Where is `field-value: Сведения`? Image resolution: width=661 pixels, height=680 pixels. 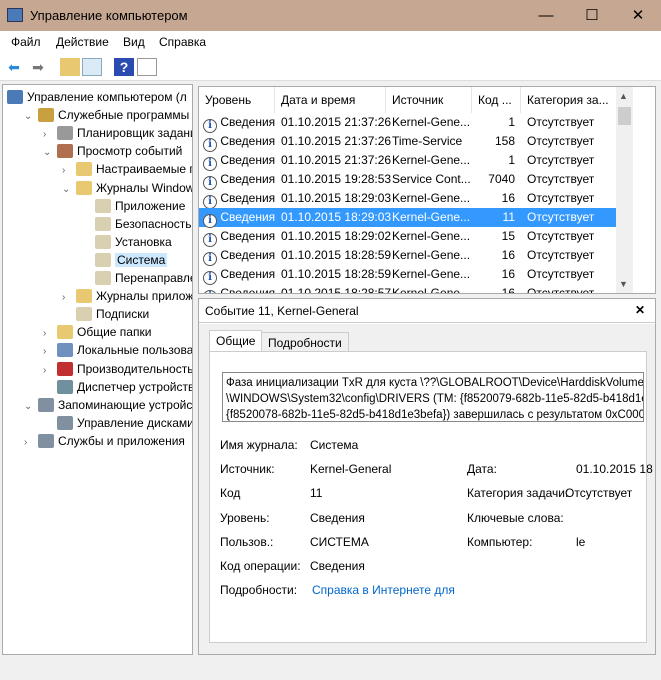 field-value: Сведения is located at coordinates (337, 517).